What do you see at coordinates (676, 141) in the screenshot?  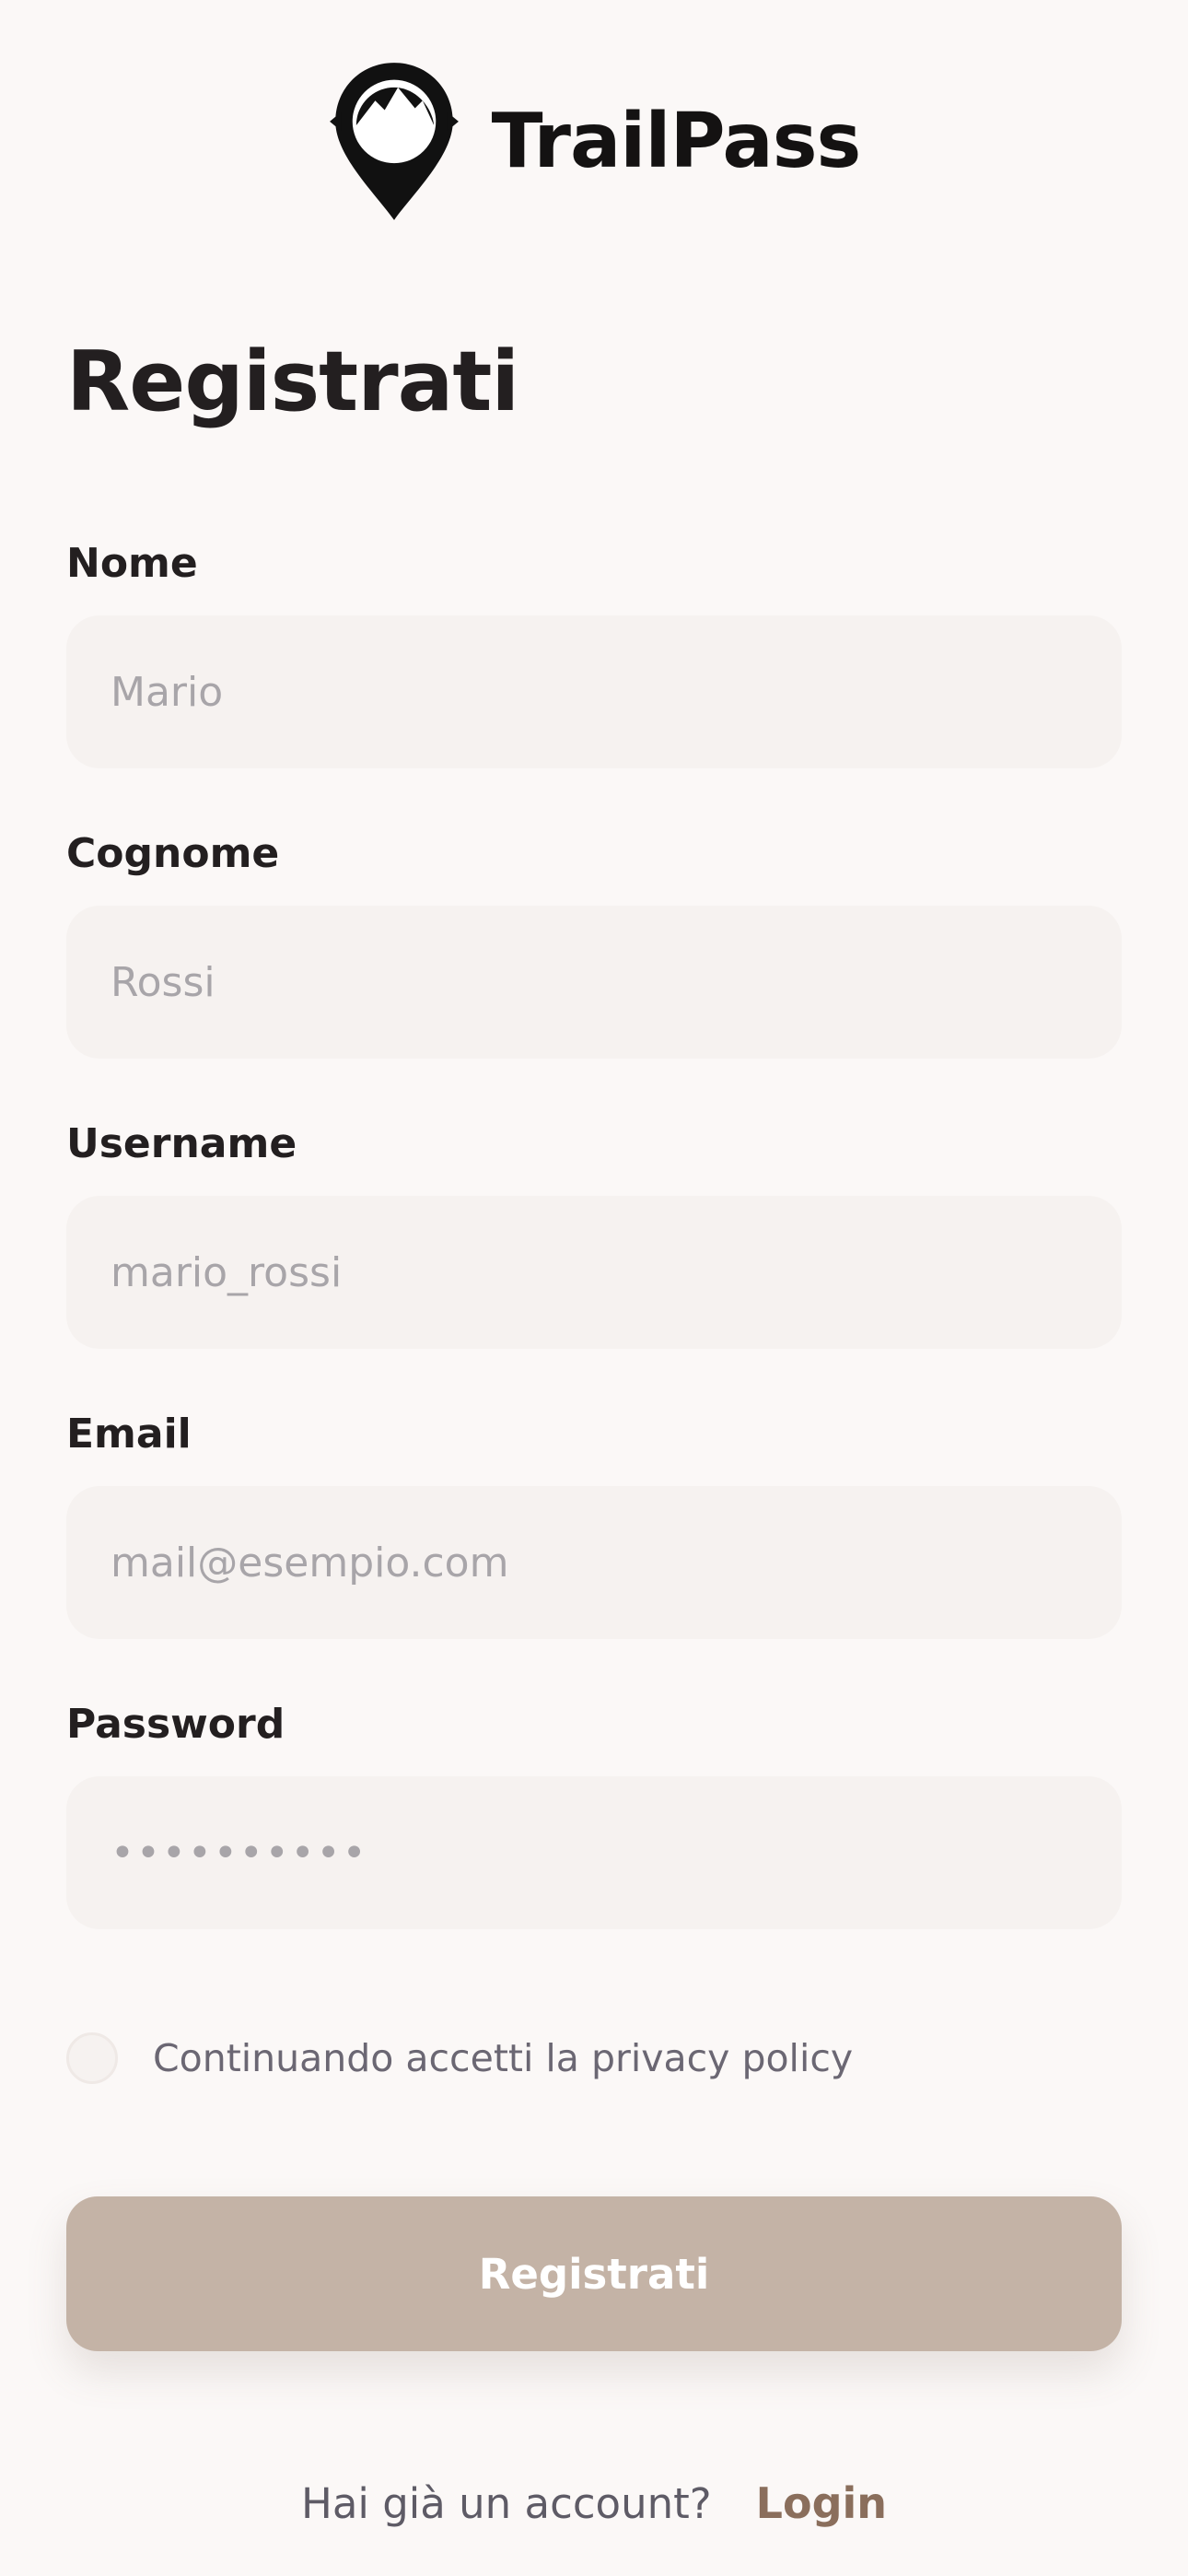 I see `brand-name: TrailPass` at bounding box center [676, 141].